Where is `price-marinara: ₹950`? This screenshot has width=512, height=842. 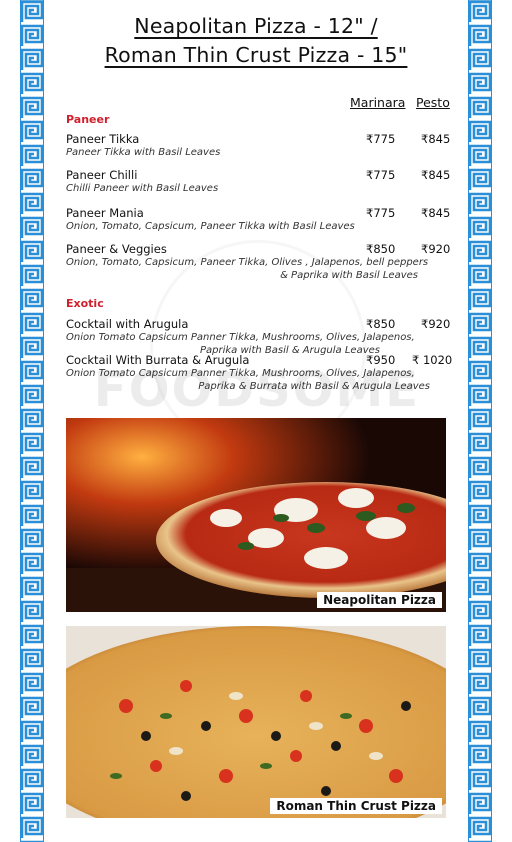
price-marinara: ₹950 is located at coordinates (381, 360).